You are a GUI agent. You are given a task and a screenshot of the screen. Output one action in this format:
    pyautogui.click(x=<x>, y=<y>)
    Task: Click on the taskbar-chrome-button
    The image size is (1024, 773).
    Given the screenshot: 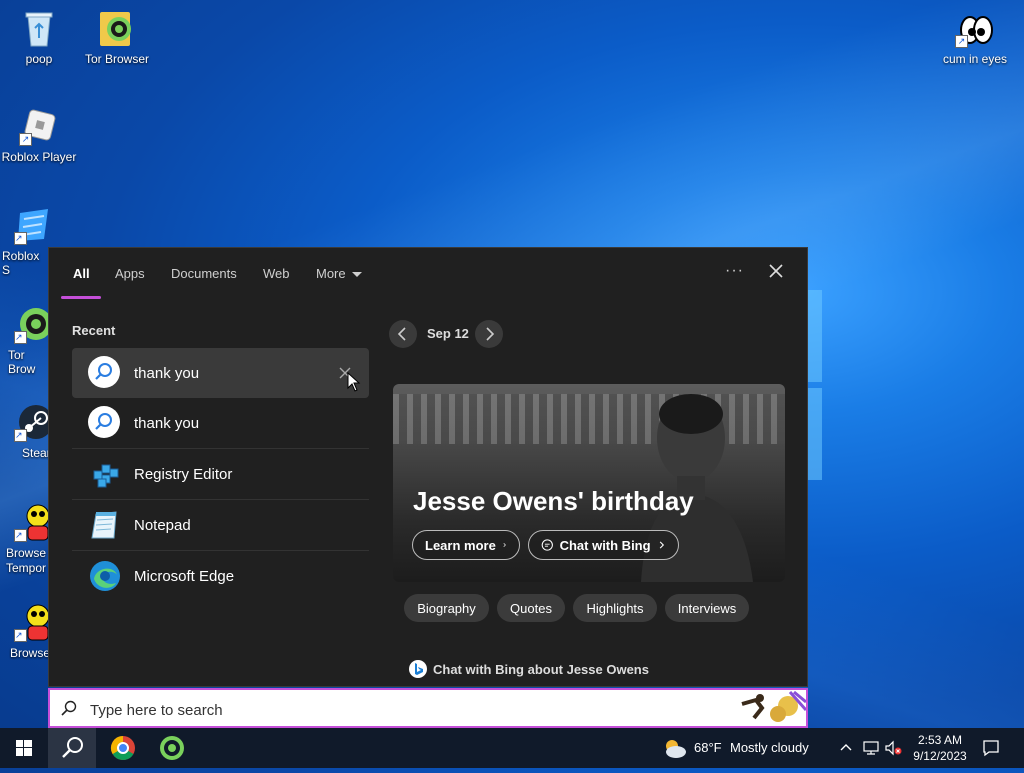 What is the action you would take?
    pyautogui.click(x=123, y=748)
    